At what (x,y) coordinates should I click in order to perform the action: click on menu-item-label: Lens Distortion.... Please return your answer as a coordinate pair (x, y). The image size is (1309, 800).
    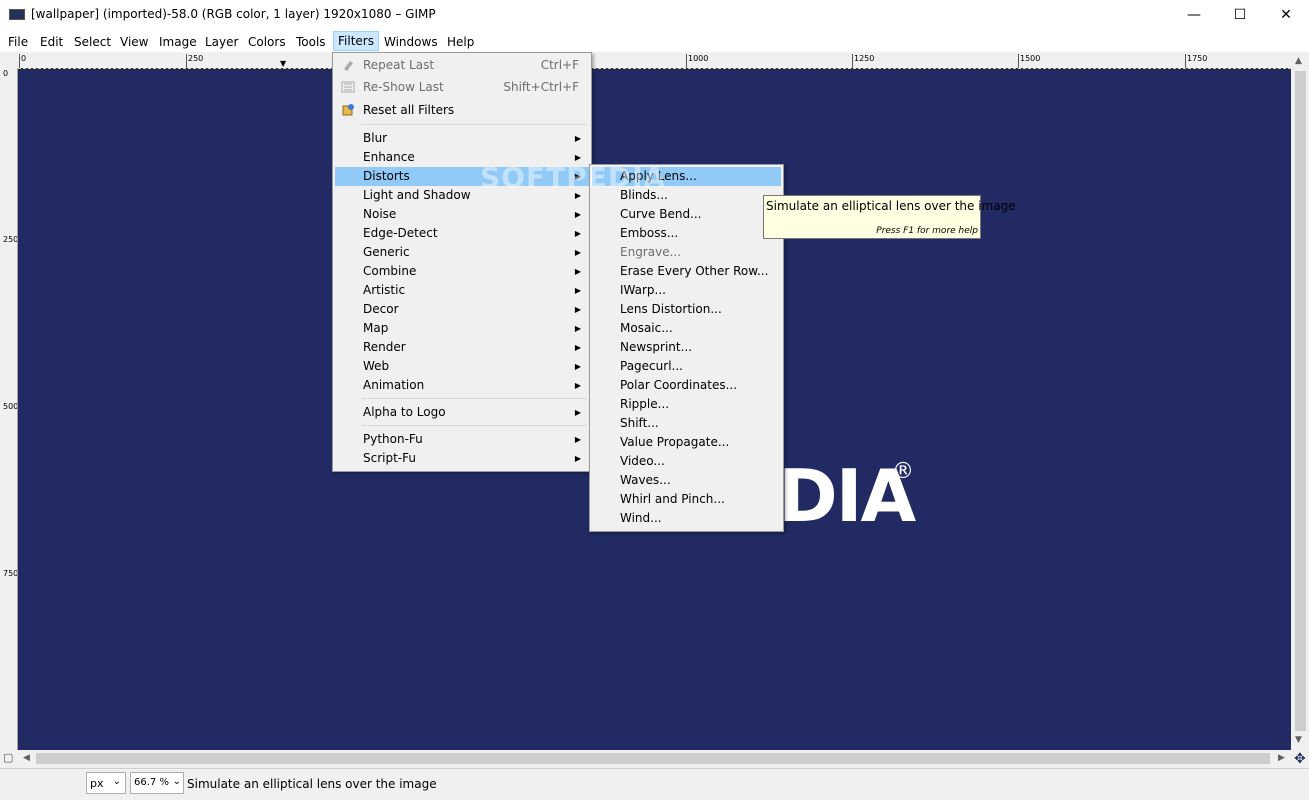
    Looking at the image, I should click on (671, 309).